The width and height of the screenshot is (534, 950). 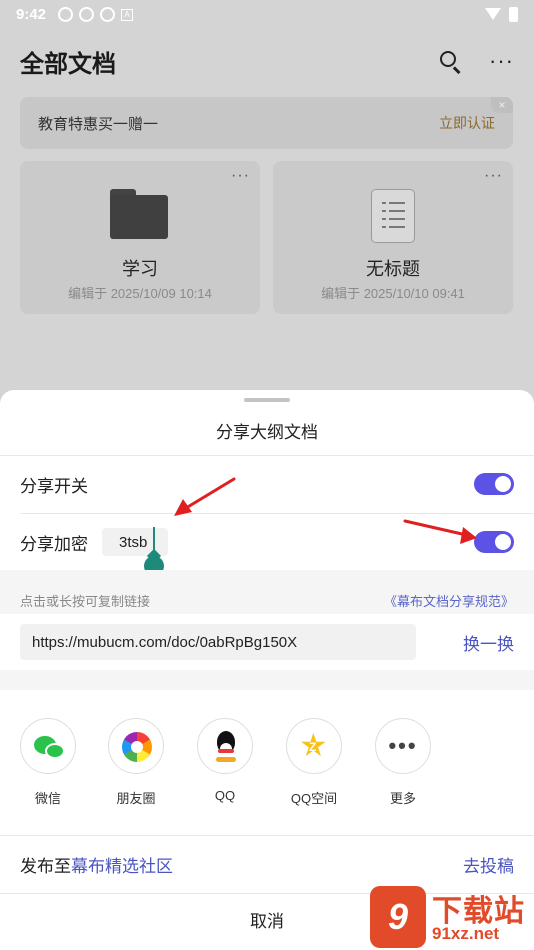 I want to click on share-target-label: QQ空间, so click(x=314, y=798).